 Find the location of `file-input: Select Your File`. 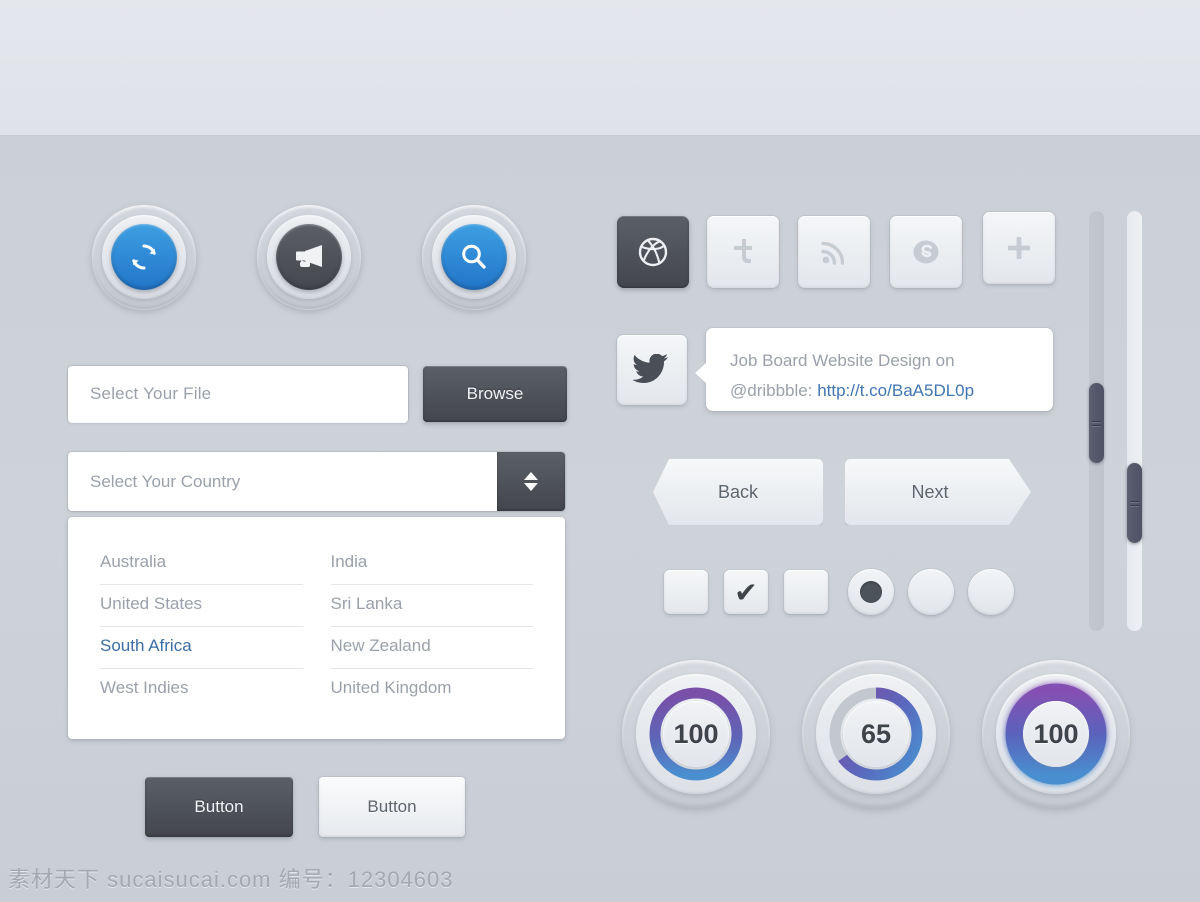

file-input: Select Your File is located at coordinates (238, 394).